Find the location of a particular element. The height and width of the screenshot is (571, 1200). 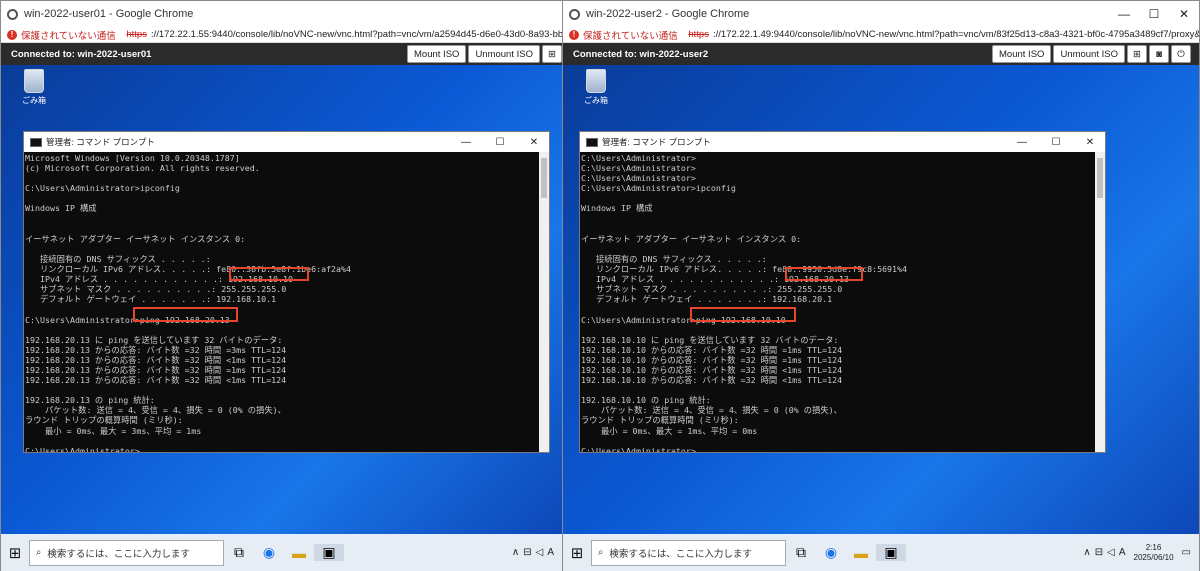

window-title: win-2022-user01 - Google Chrome is located at coordinates (109, 14).